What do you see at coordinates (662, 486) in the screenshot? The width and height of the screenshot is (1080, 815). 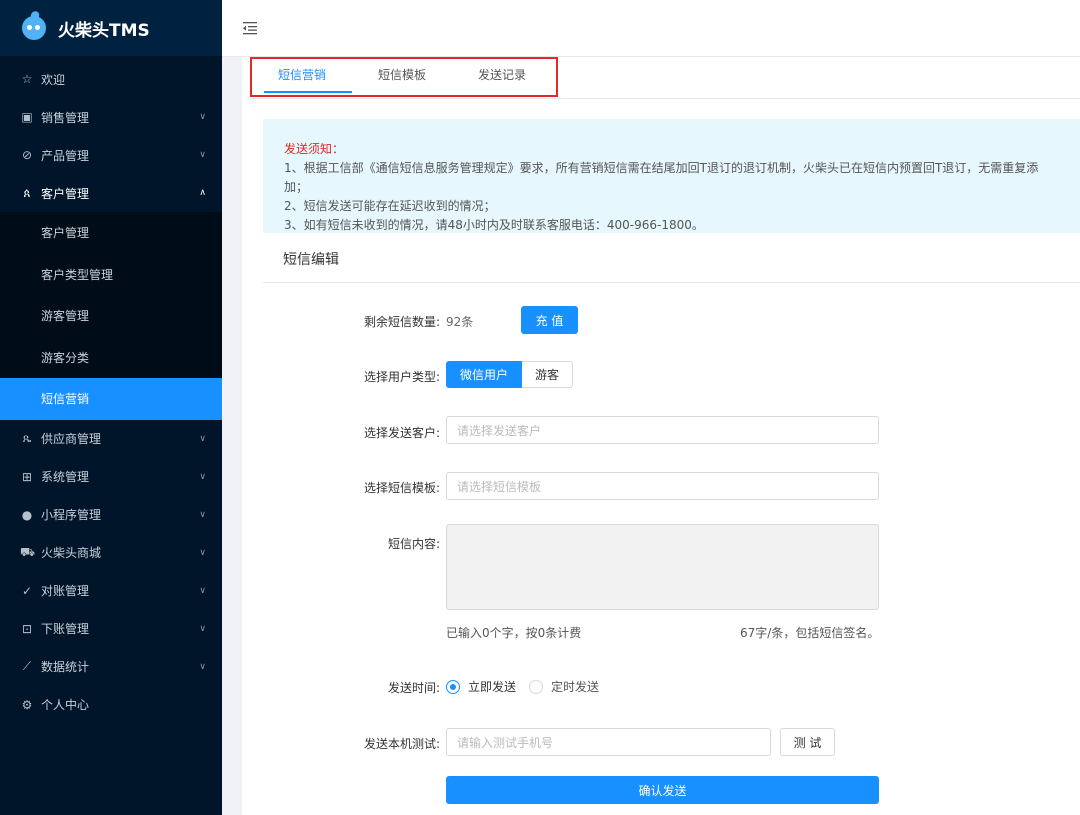 I see `template-select: 请选择短信模板` at bounding box center [662, 486].